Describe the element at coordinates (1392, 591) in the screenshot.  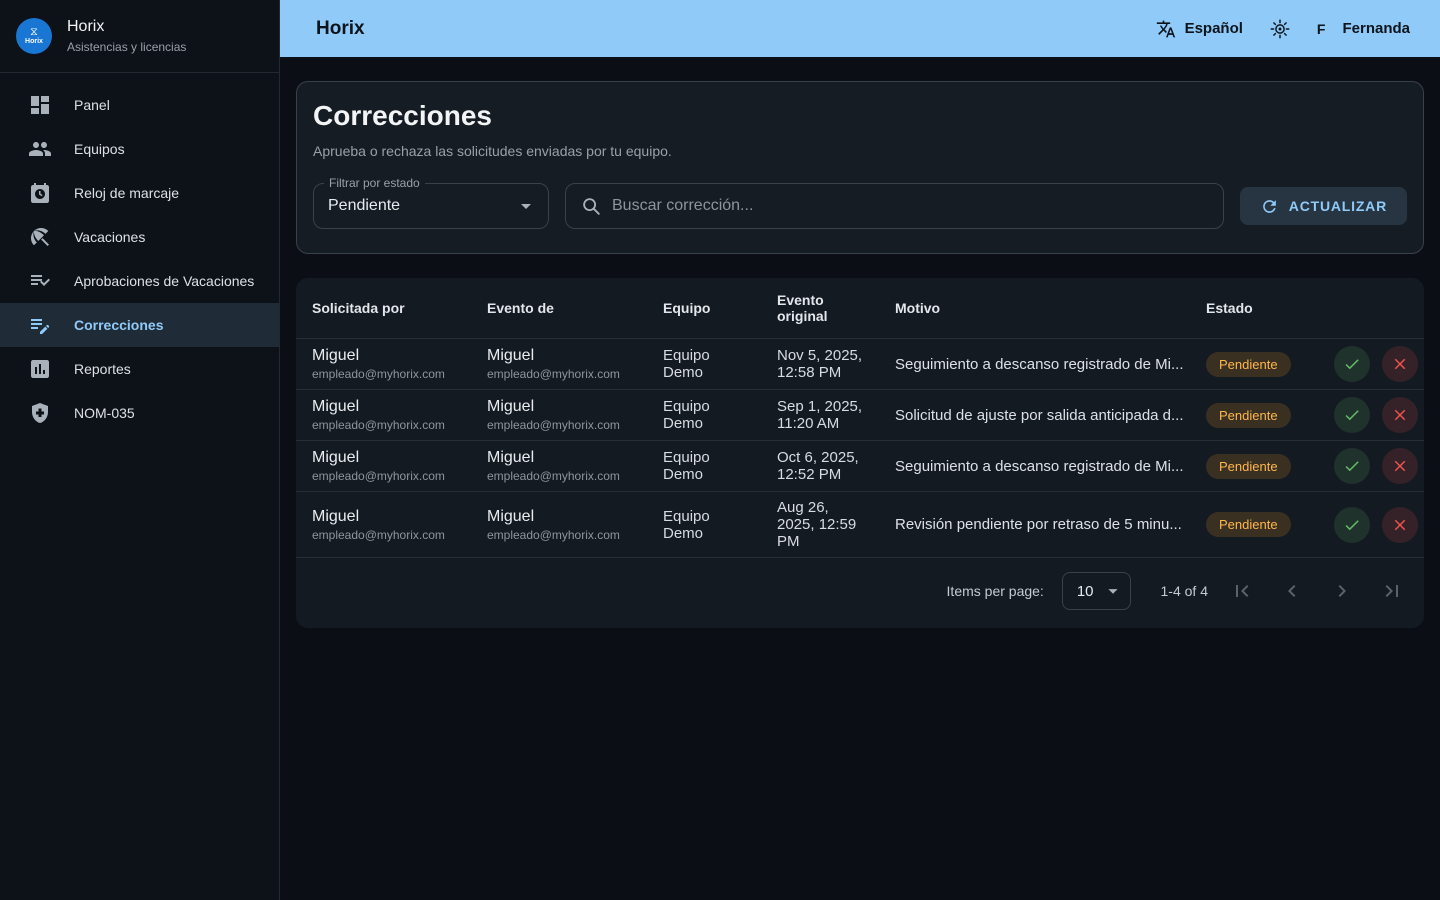
I see `last-page-button` at that location.